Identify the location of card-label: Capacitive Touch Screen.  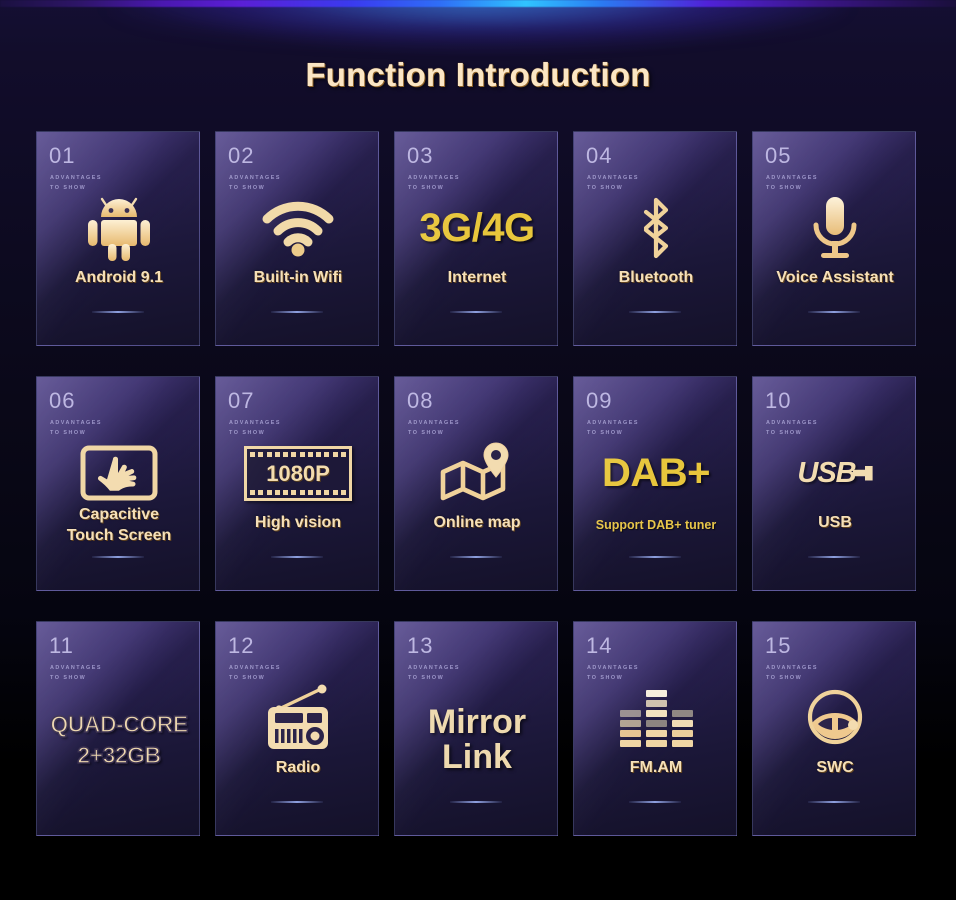
(118, 526).